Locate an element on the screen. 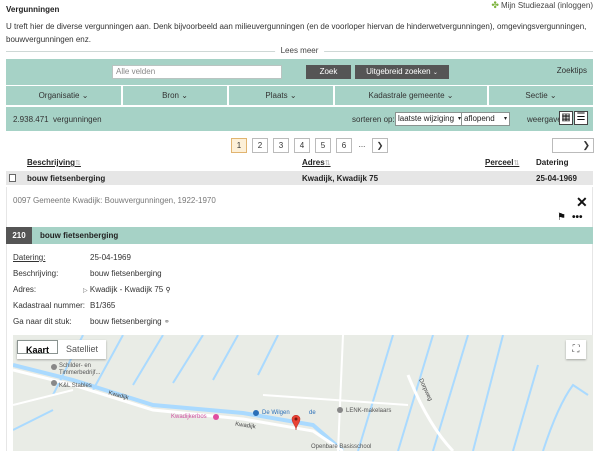  tab-kaart: Kaart is located at coordinates (38, 347).